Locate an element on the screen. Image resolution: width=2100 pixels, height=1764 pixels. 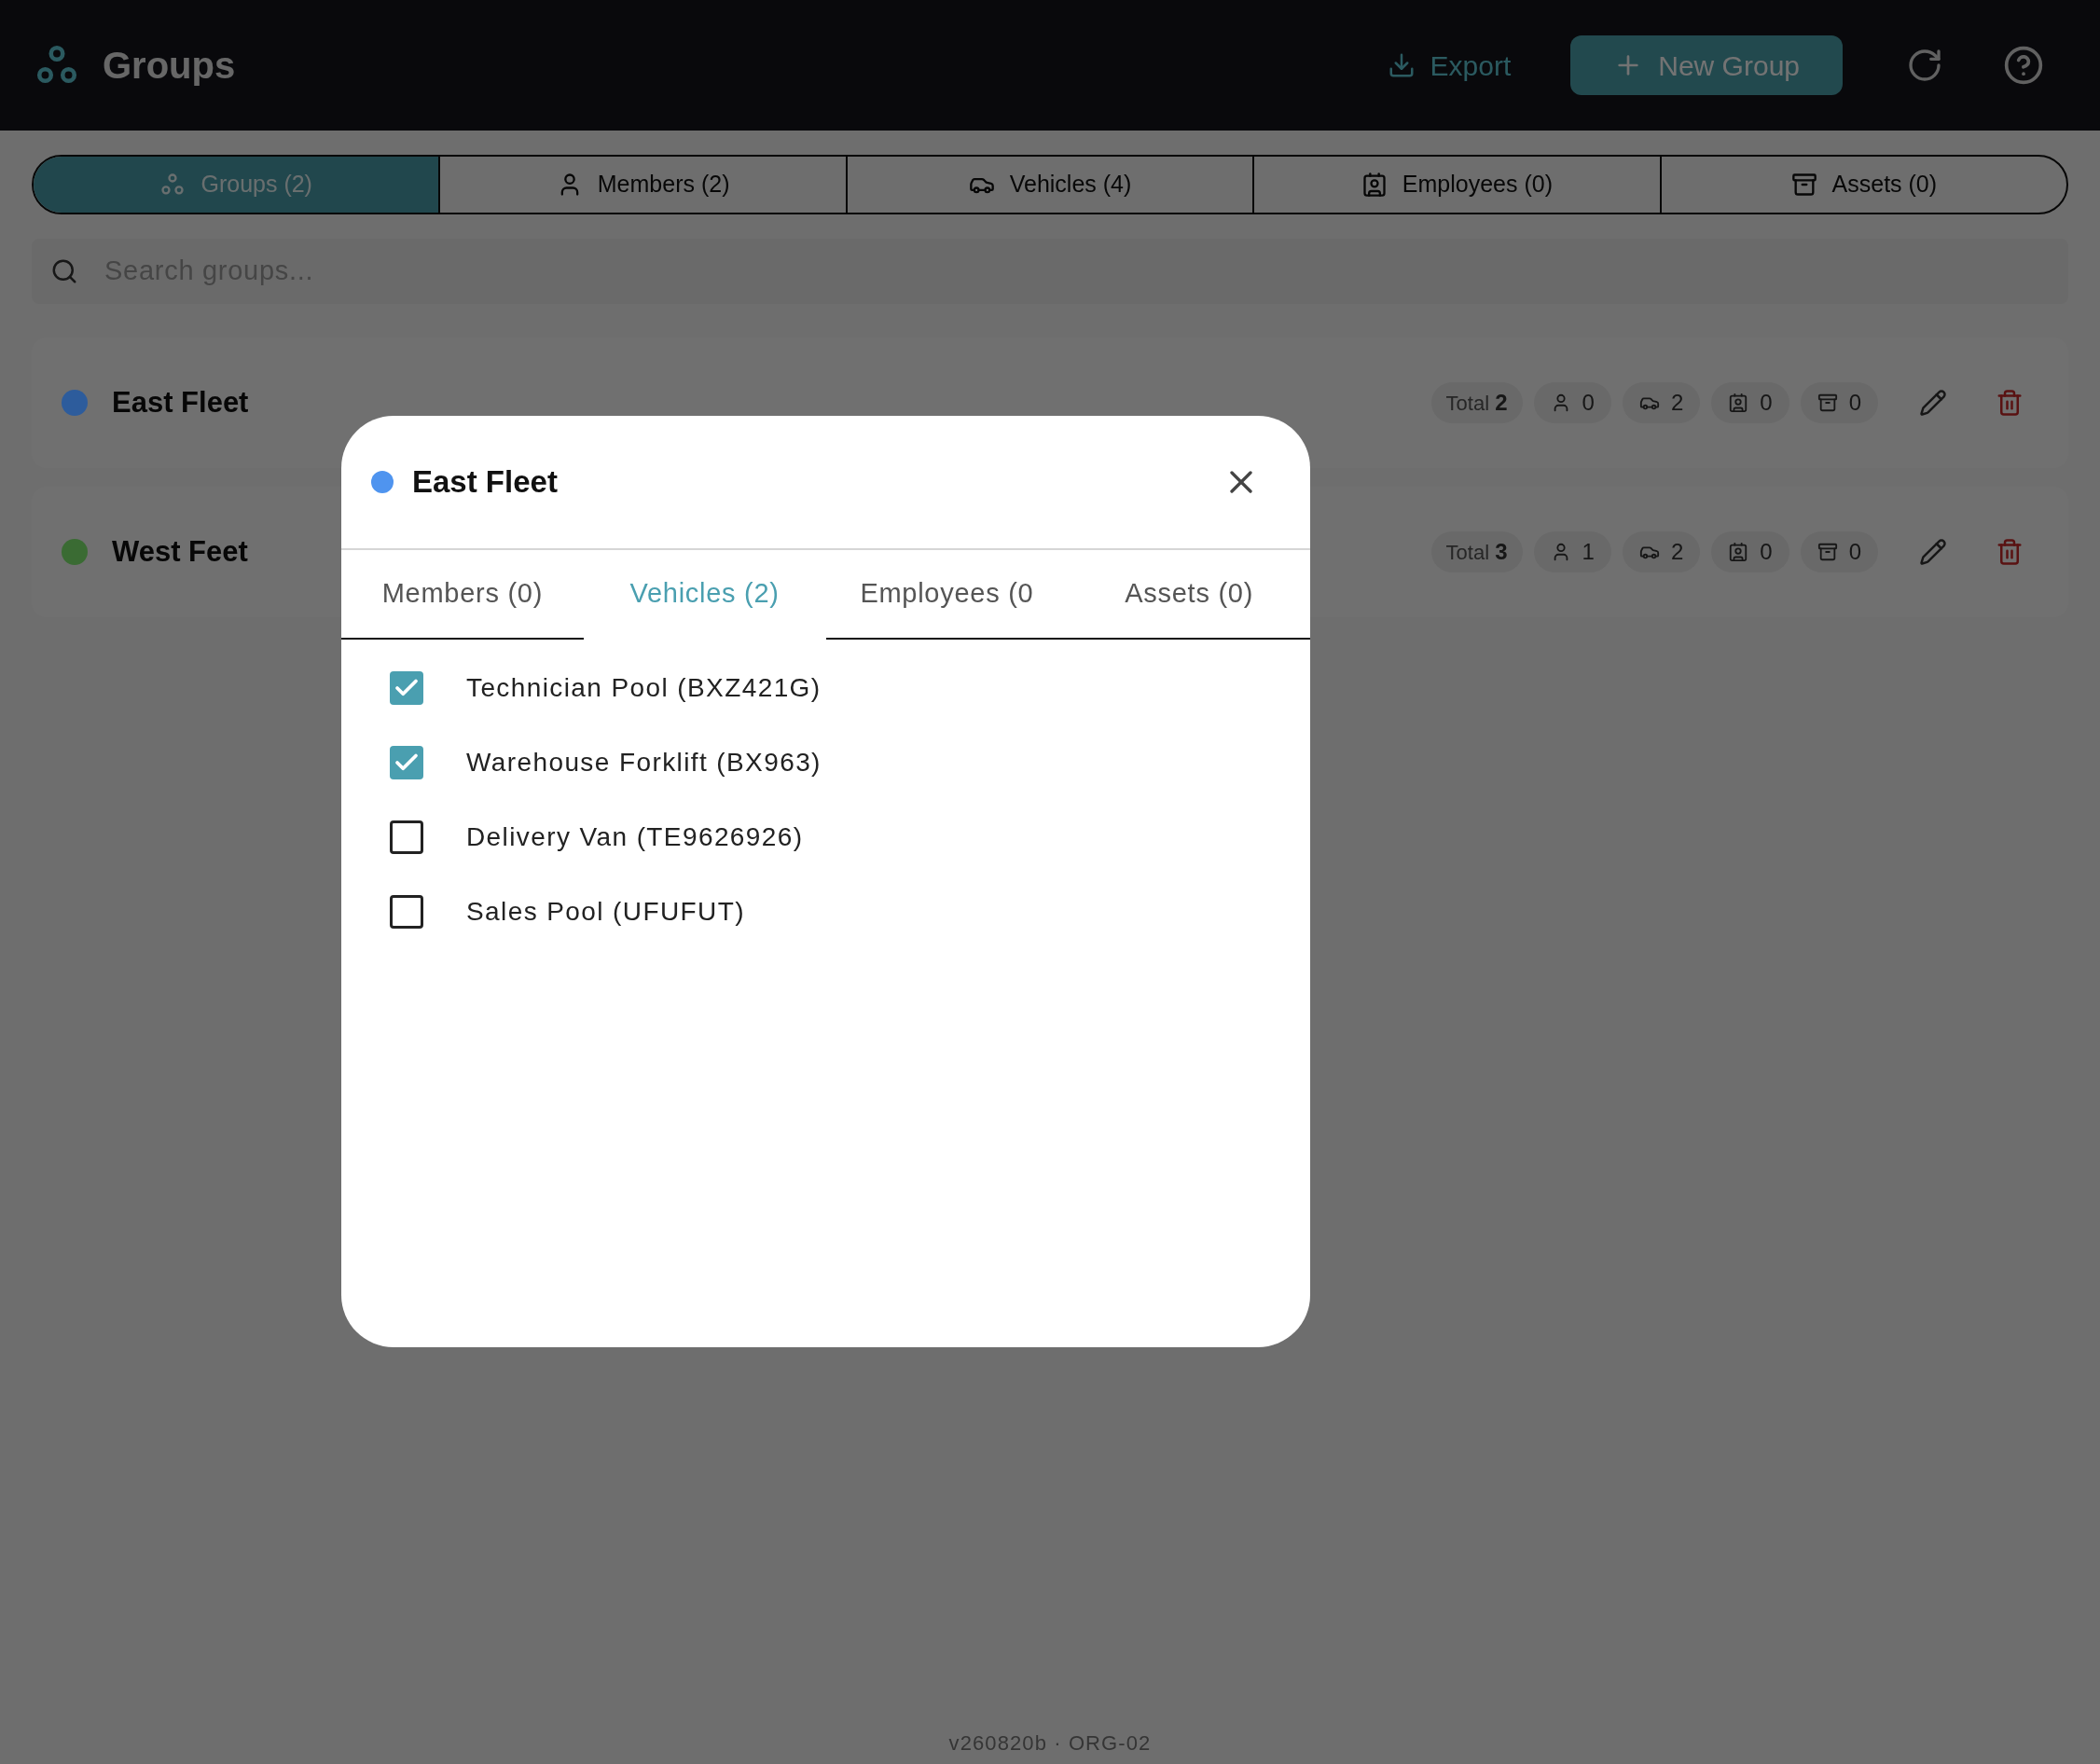
checkbox-label: Warehouse Forklift (BX963) is located at coordinates (644, 763).